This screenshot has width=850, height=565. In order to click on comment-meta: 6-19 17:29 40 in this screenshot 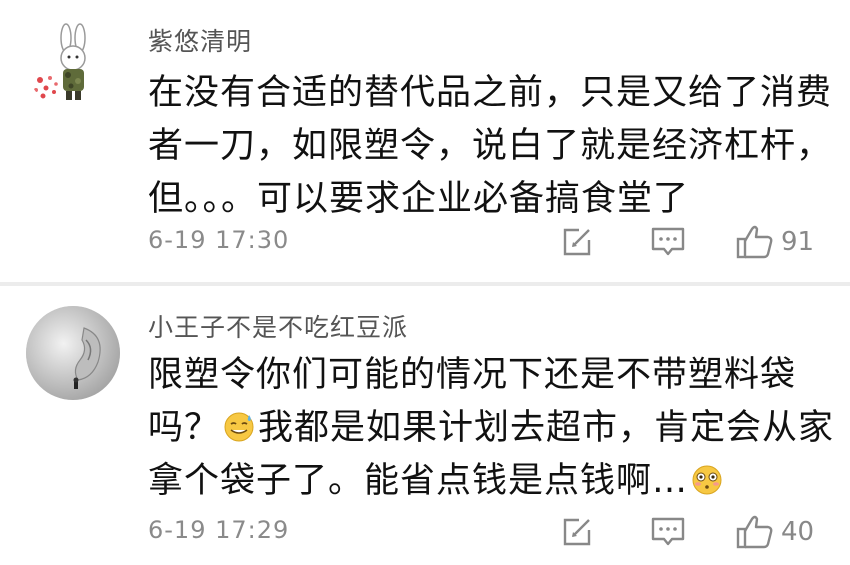, I will do `click(425, 532)`.